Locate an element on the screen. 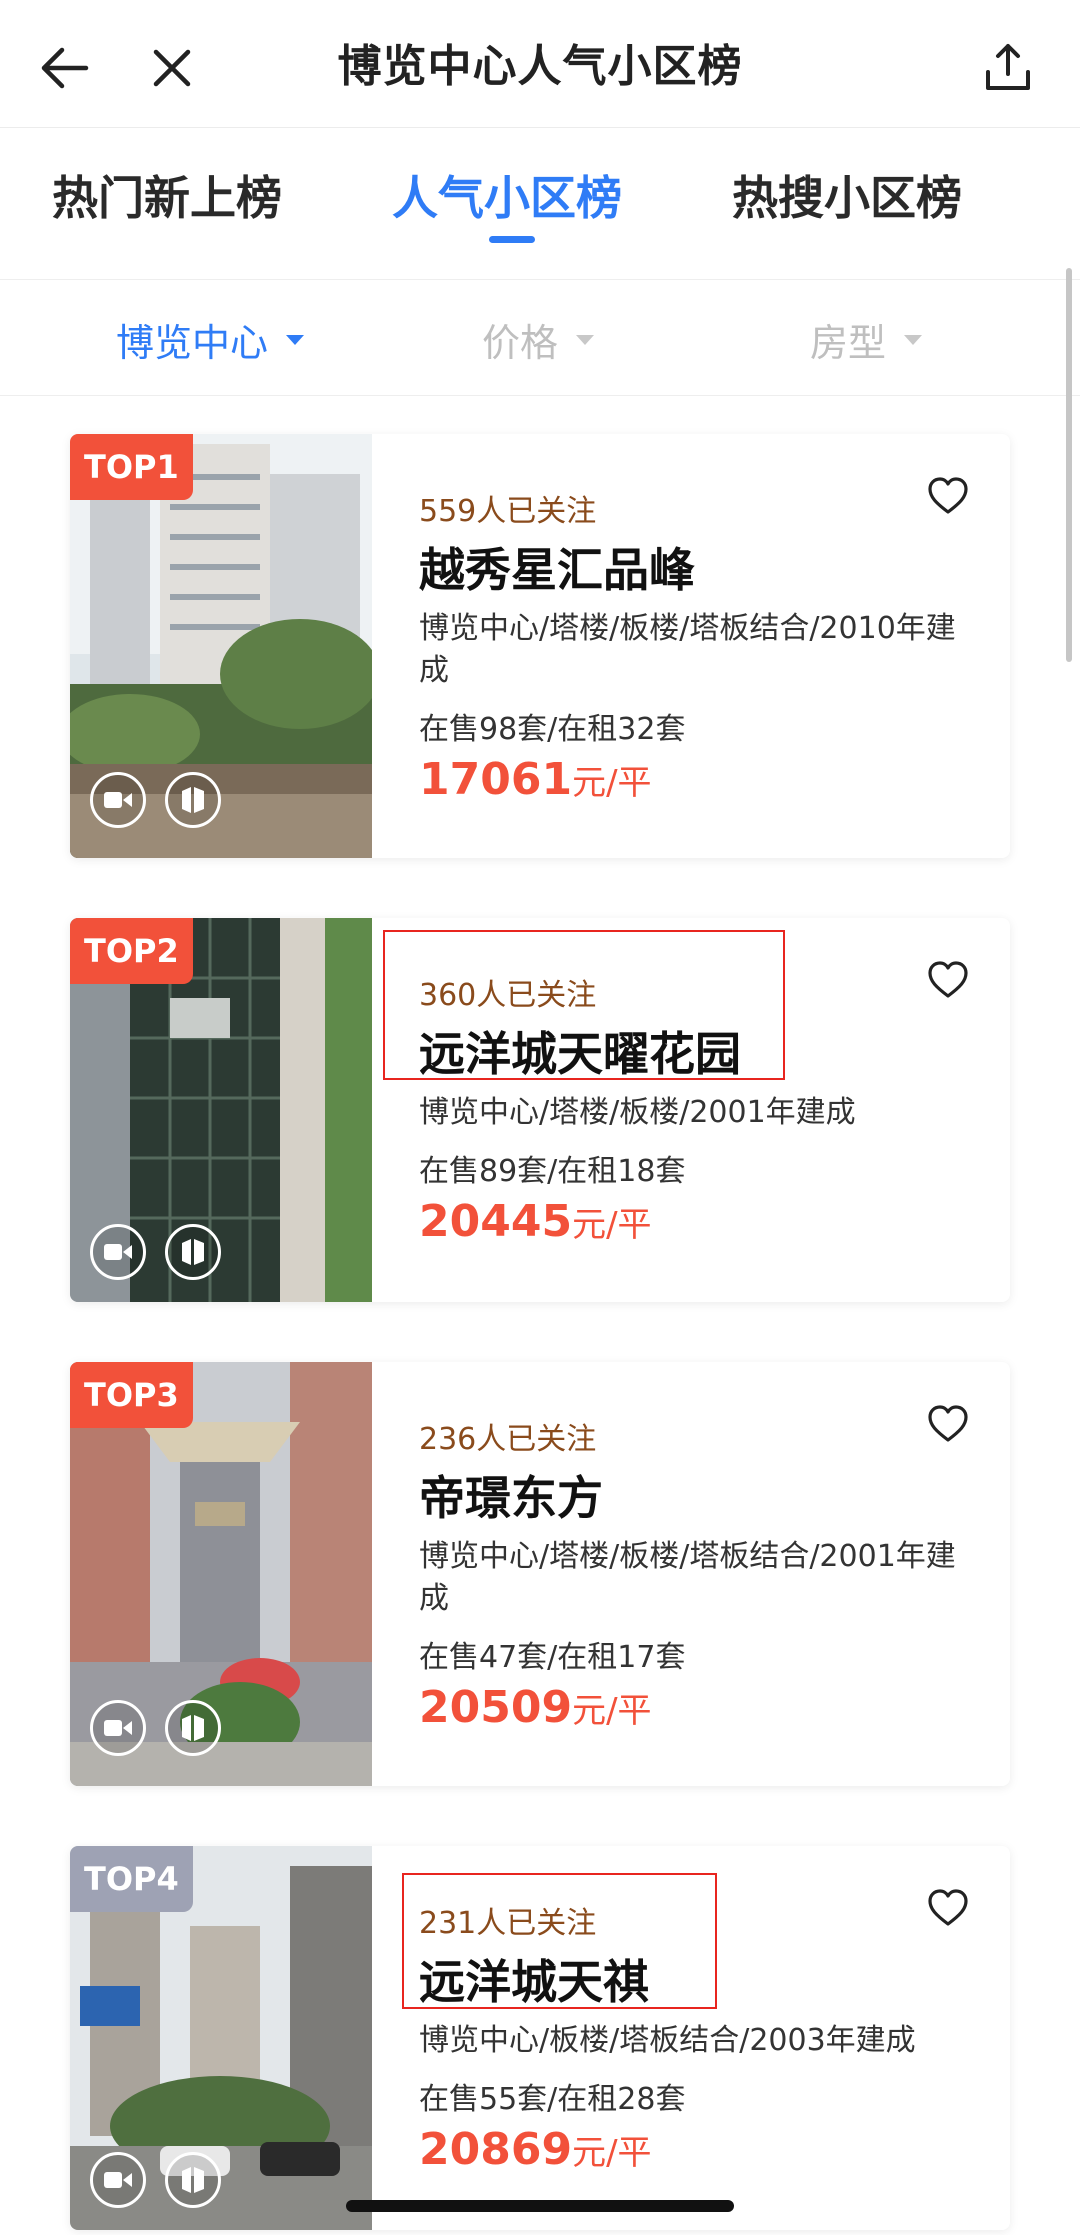 The width and height of the screenshot is (1080, 2235). unit-price: 20509元/平 is located at coordinates (535, 1707).